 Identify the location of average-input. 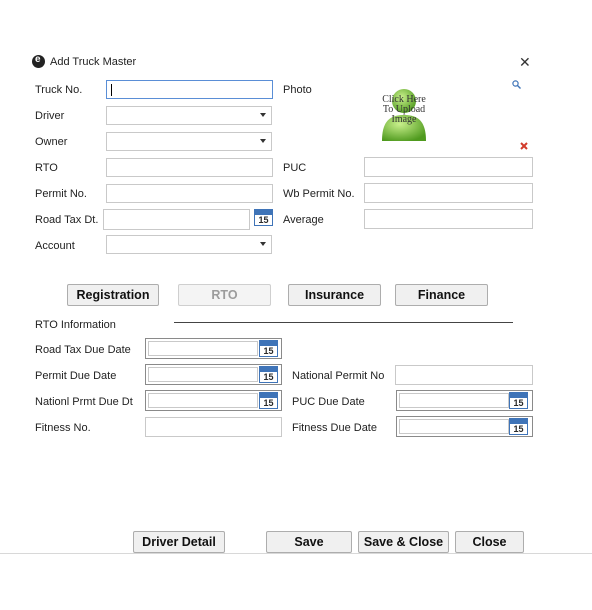
(448, 219).